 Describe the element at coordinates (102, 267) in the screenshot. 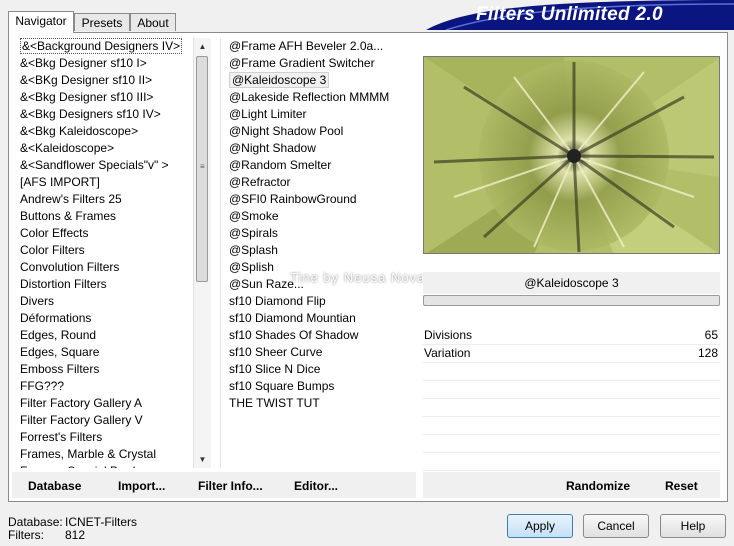

I see `category-item: Convolution Filters` at that location.